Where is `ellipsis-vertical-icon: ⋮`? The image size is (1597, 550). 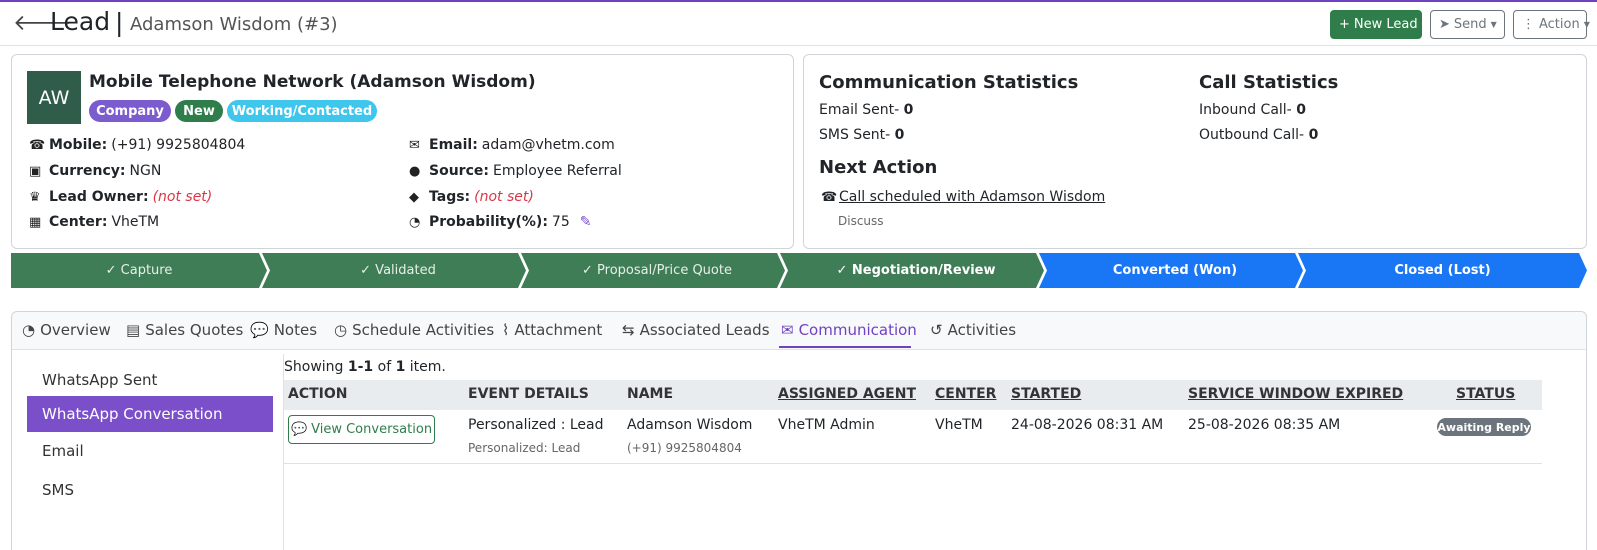 ellipsis-vertical-icon: ⋮ is located at coordinates (1528, 24).